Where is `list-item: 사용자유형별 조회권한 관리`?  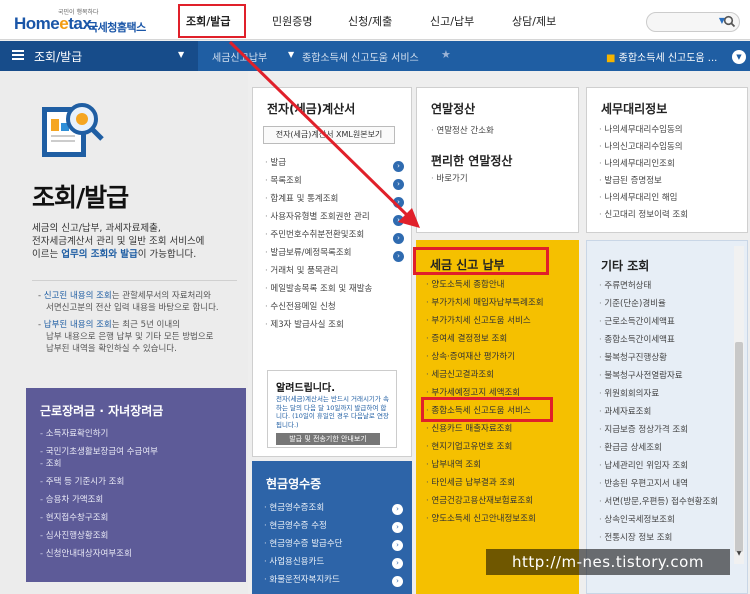 list-item: 사용자유형별 조회권한 관리 is located at coordinates (318, 217).